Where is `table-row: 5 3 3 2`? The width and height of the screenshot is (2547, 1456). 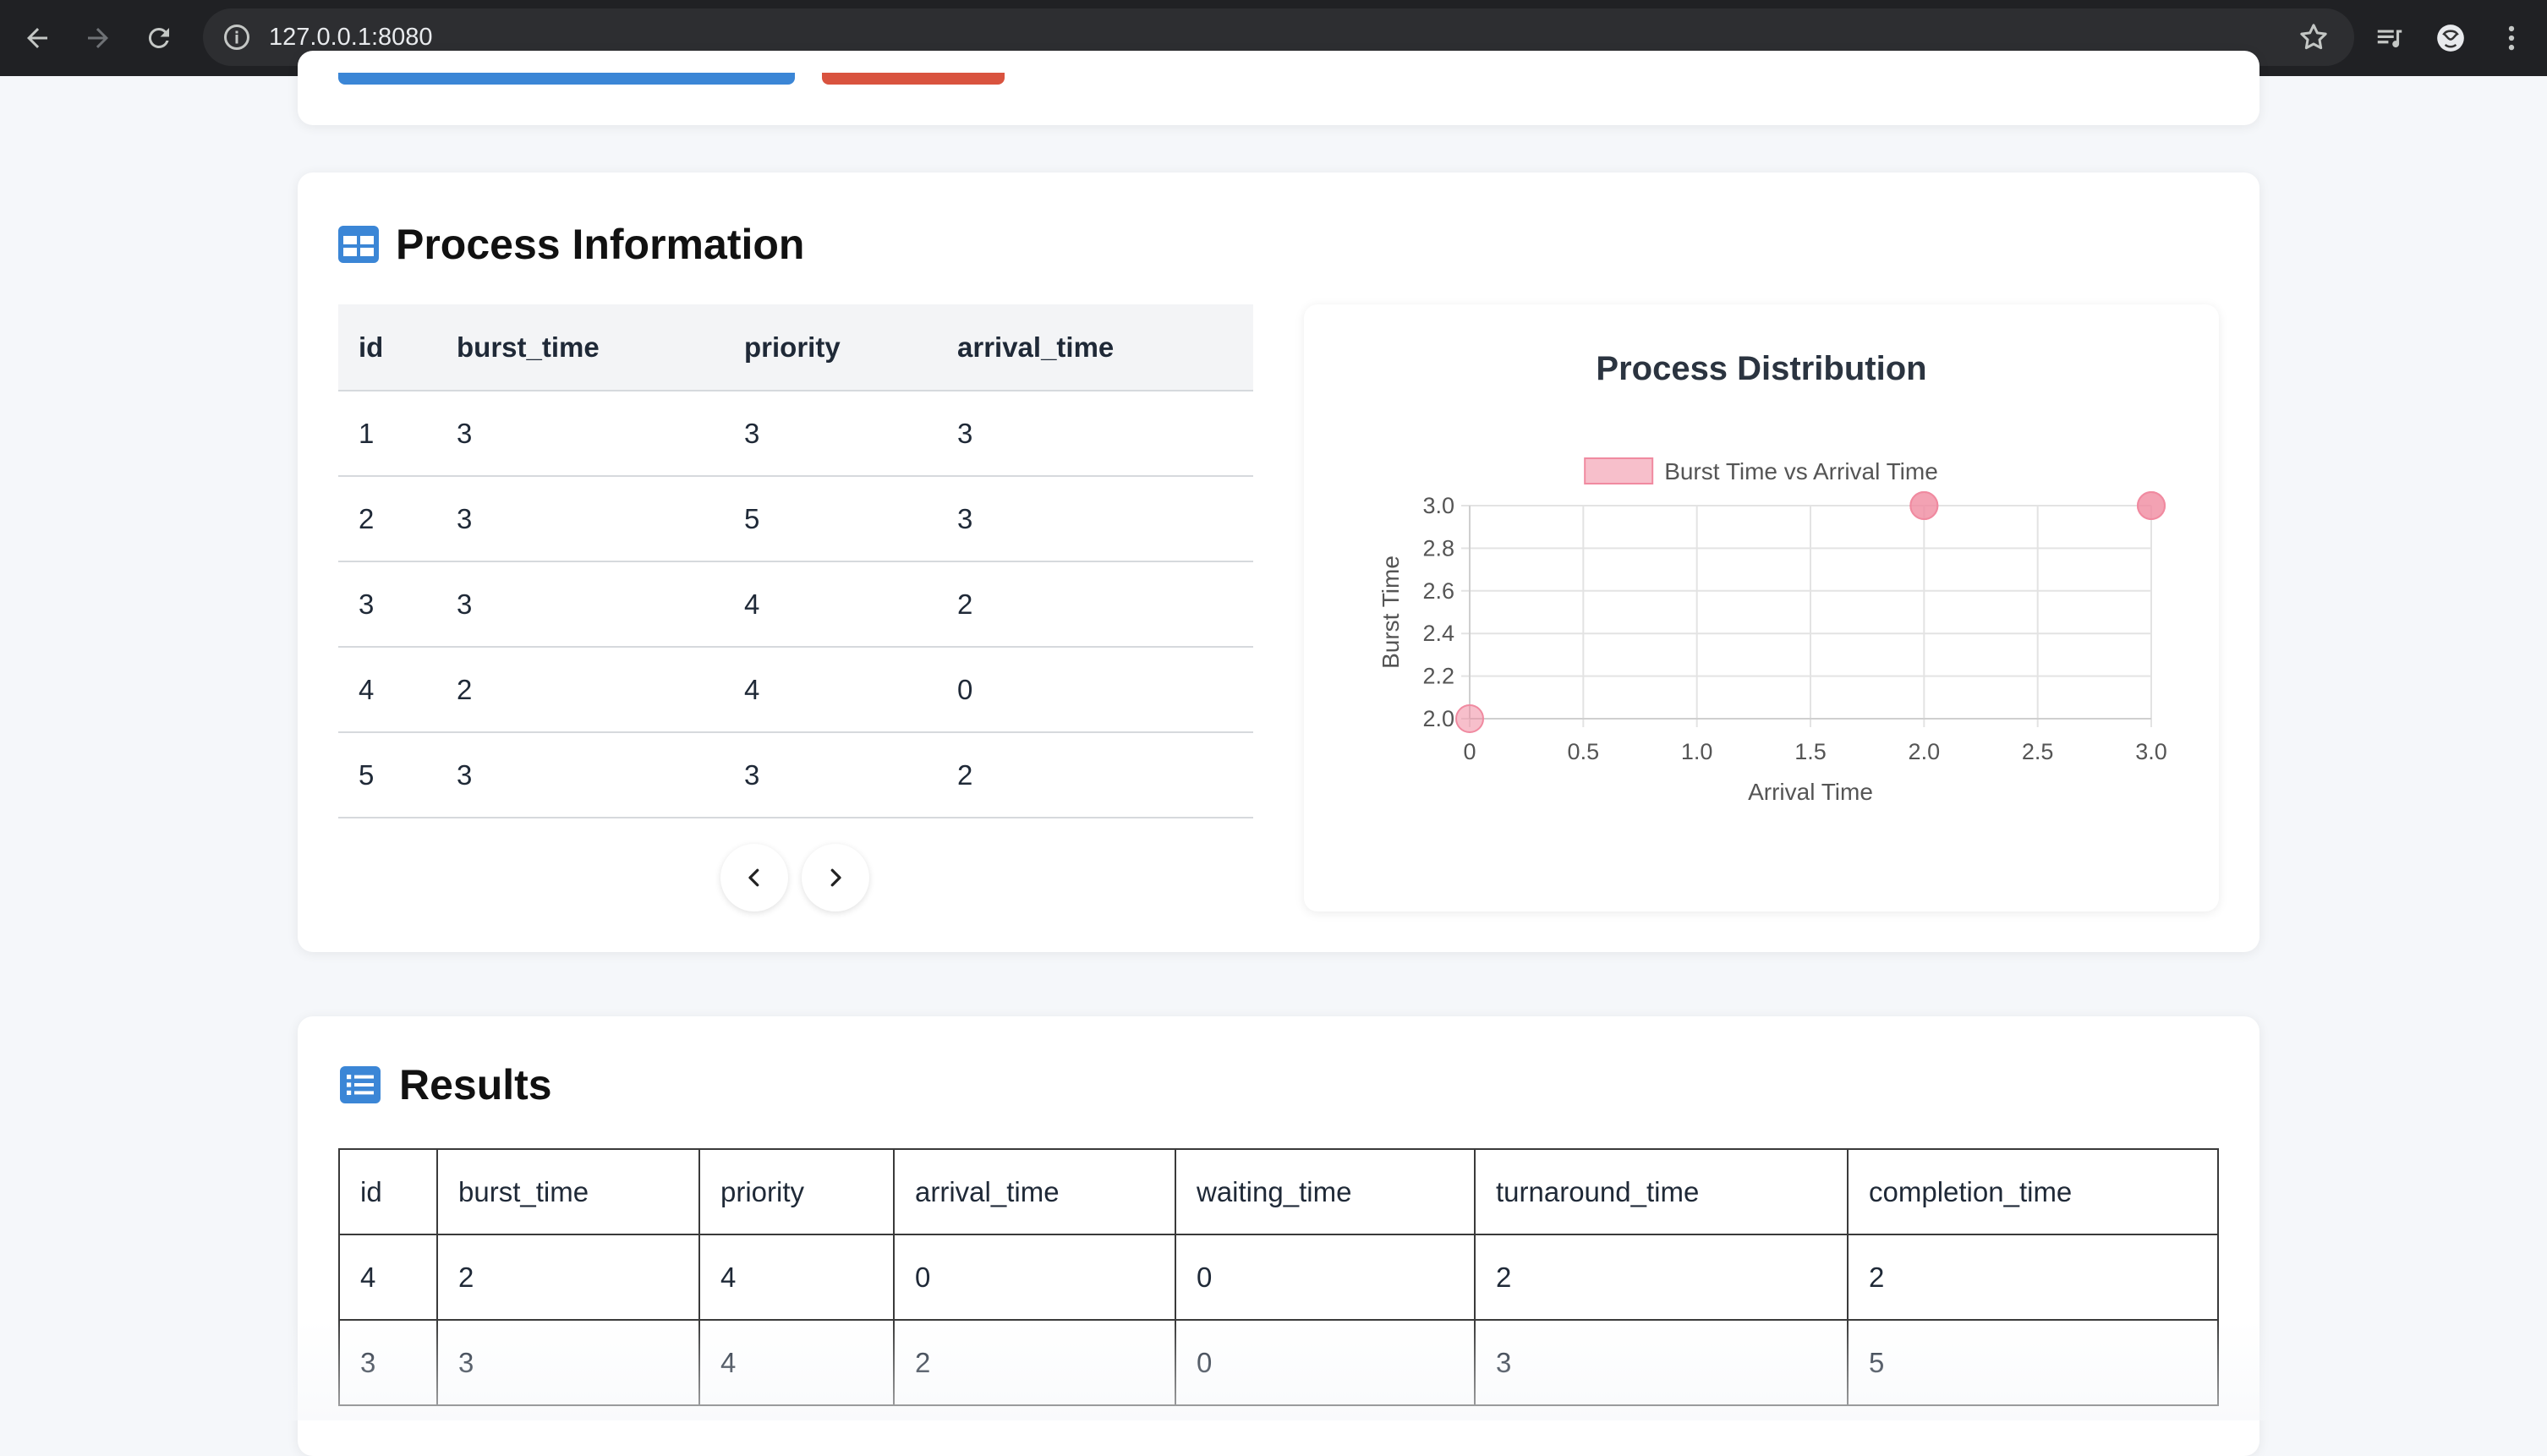
table-row: 5 3 3 2 is located at coordinates (795, 775).